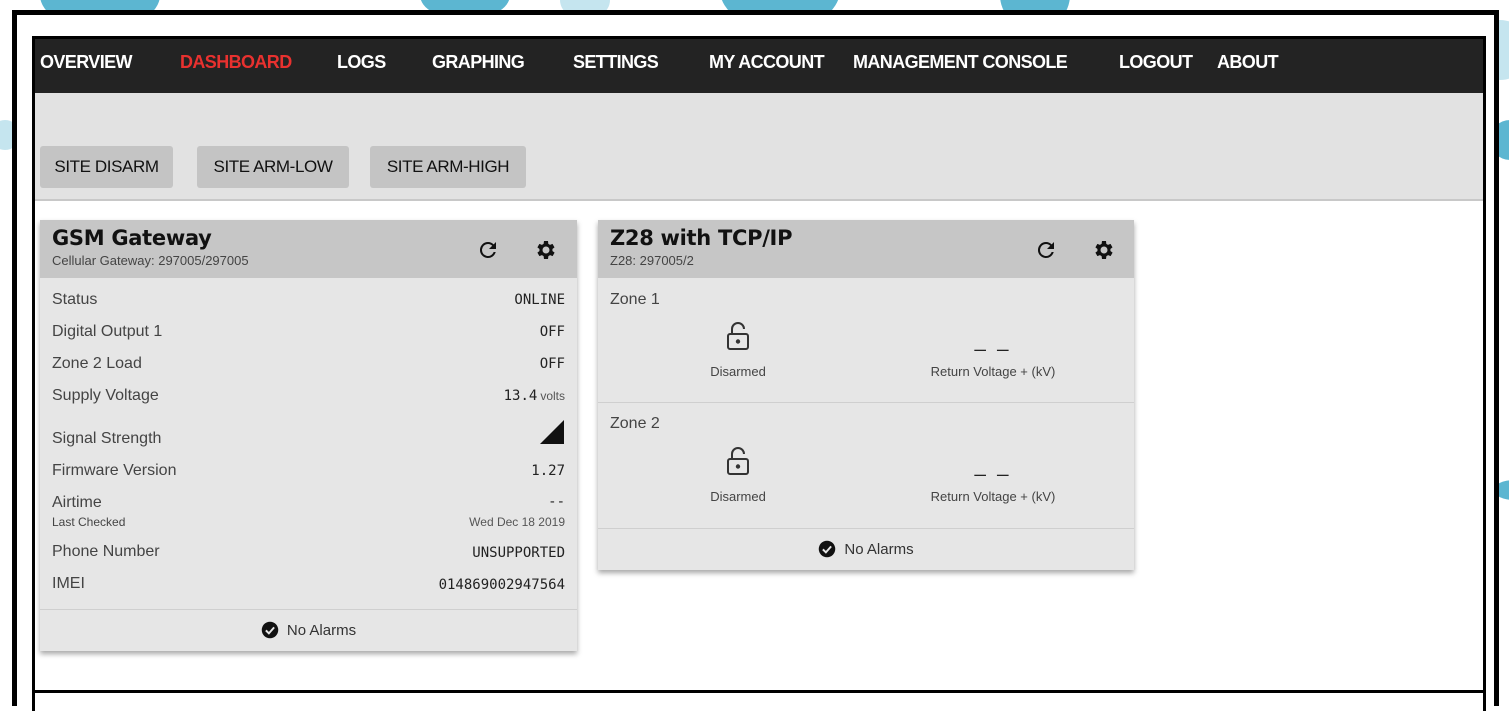  What do you see at coordinates (448, 167) in the screenshot?
I see `site-arm-high-button: SITE ARM-HIGH` at bounding box center [448, 167].